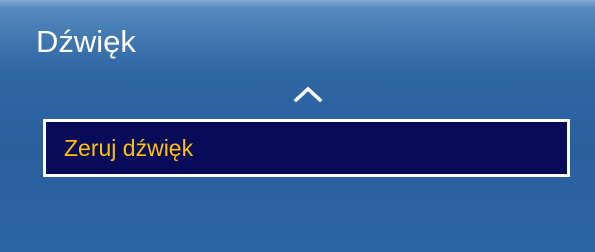 The width and height of the screenshot is (595, 252). What do you see at coordinates (308, 94) in the screenshot?
I see `chevron-up-icon` at bounding box center [308, 94].